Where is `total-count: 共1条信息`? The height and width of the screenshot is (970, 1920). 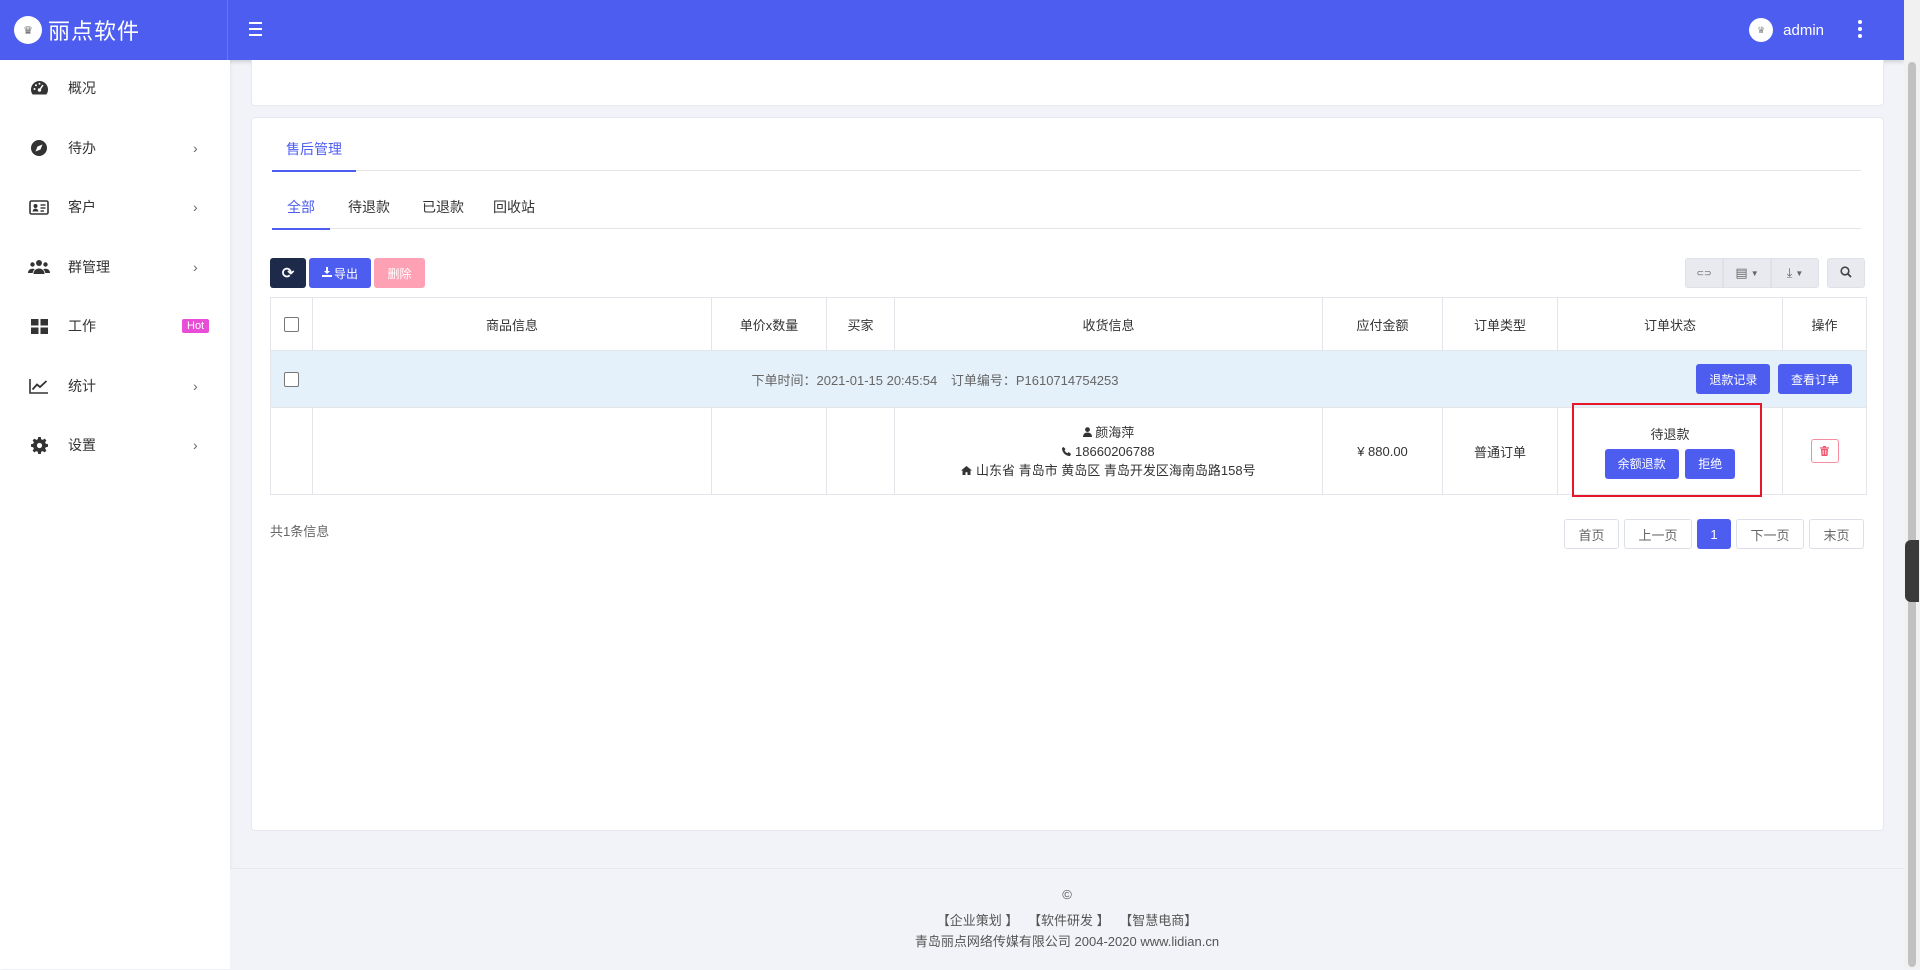
total-count: 共1条信息 is located at coordinates (300, 531).